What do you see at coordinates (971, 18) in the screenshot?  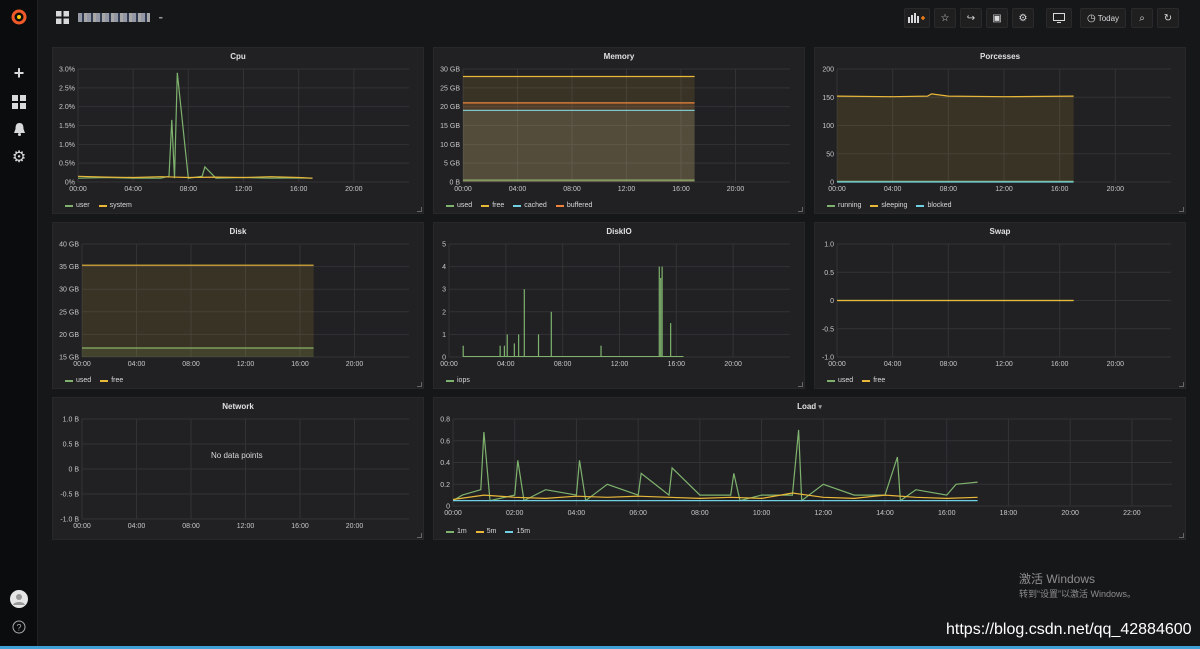 I see `share-button: ↪` at bounding box center [971, 18].